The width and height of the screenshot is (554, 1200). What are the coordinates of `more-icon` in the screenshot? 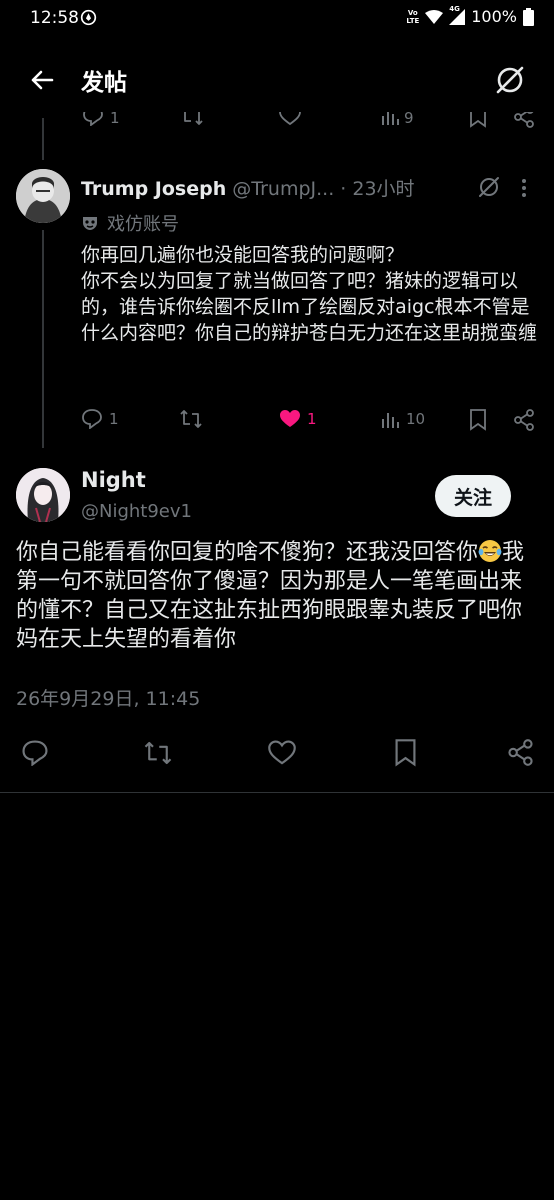 It's located at (524, 188).